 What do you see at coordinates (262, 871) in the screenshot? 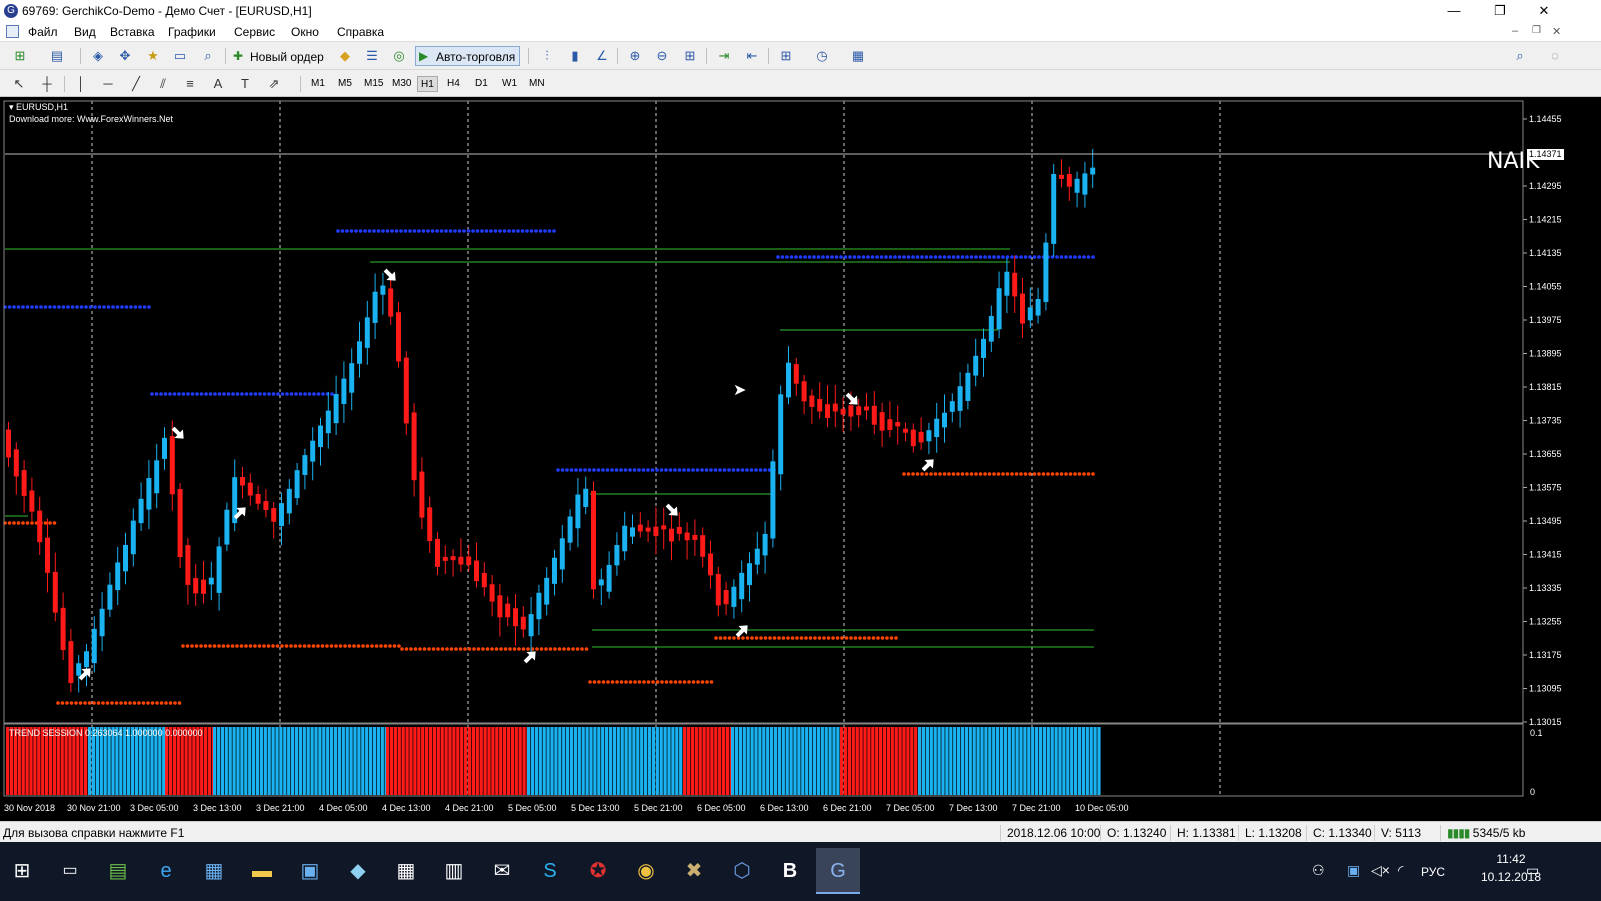
I see `explorer-app-icon: ▬` at bounding box center [262, 871].